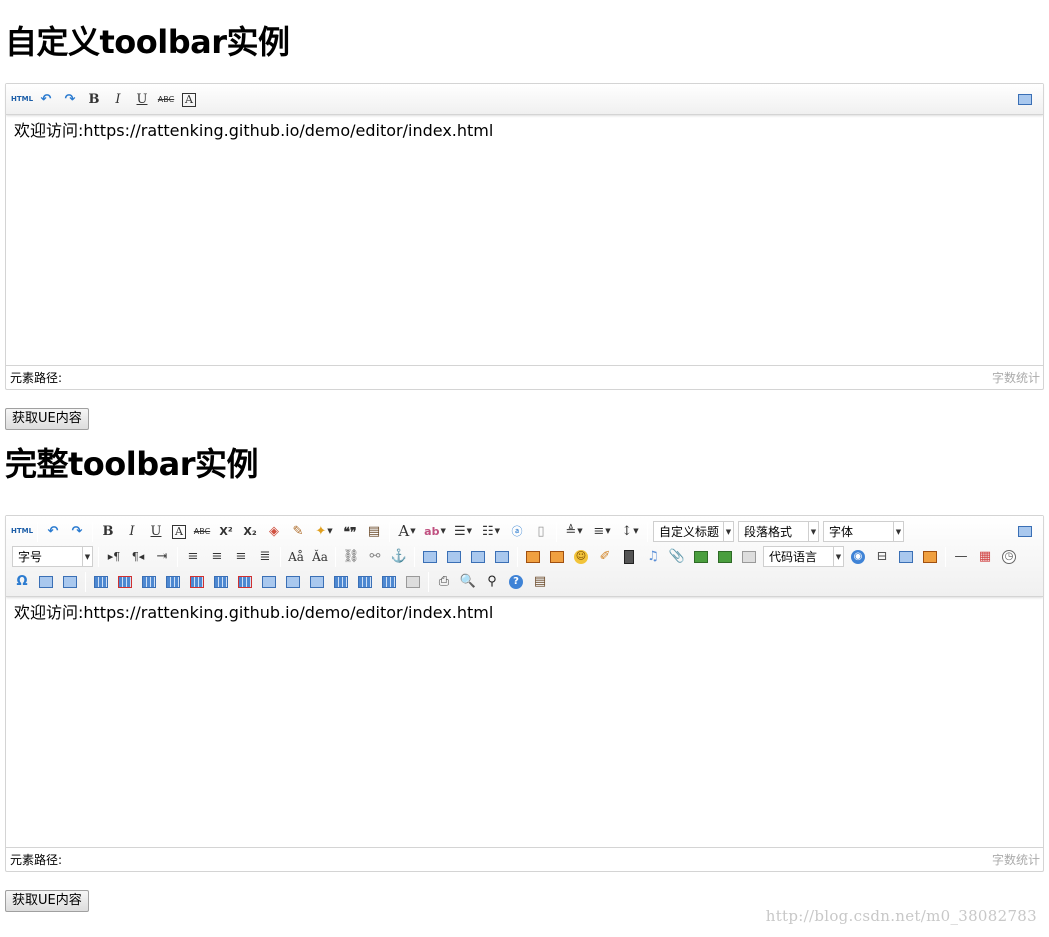 This screenshot has width=1049, height=937. Describe the element at coordinates (630, 532) in the screenshot. I see `line-height-icon: ↕ ▼` at that location.